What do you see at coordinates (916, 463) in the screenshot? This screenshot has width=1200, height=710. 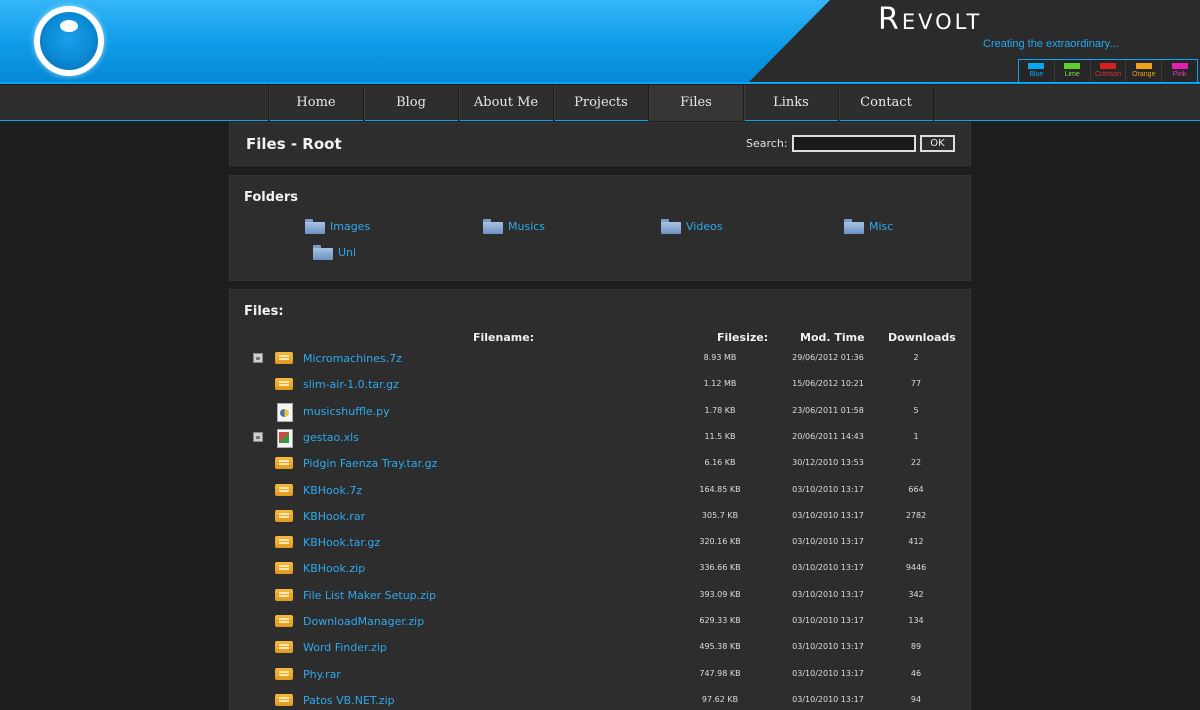 I see `file-downloads: 22` at bounding box center [916, 463].